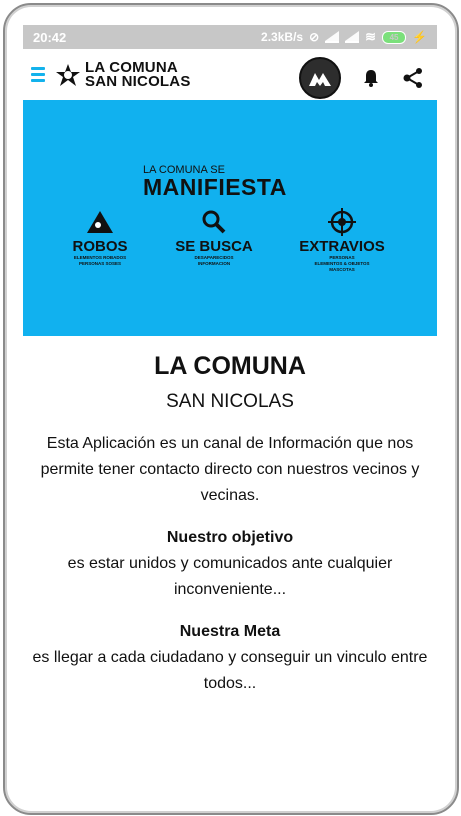  Describe the element at coordinates (214, 263) in the screenshot. I see `category-sub: INFORMACION` at that location.